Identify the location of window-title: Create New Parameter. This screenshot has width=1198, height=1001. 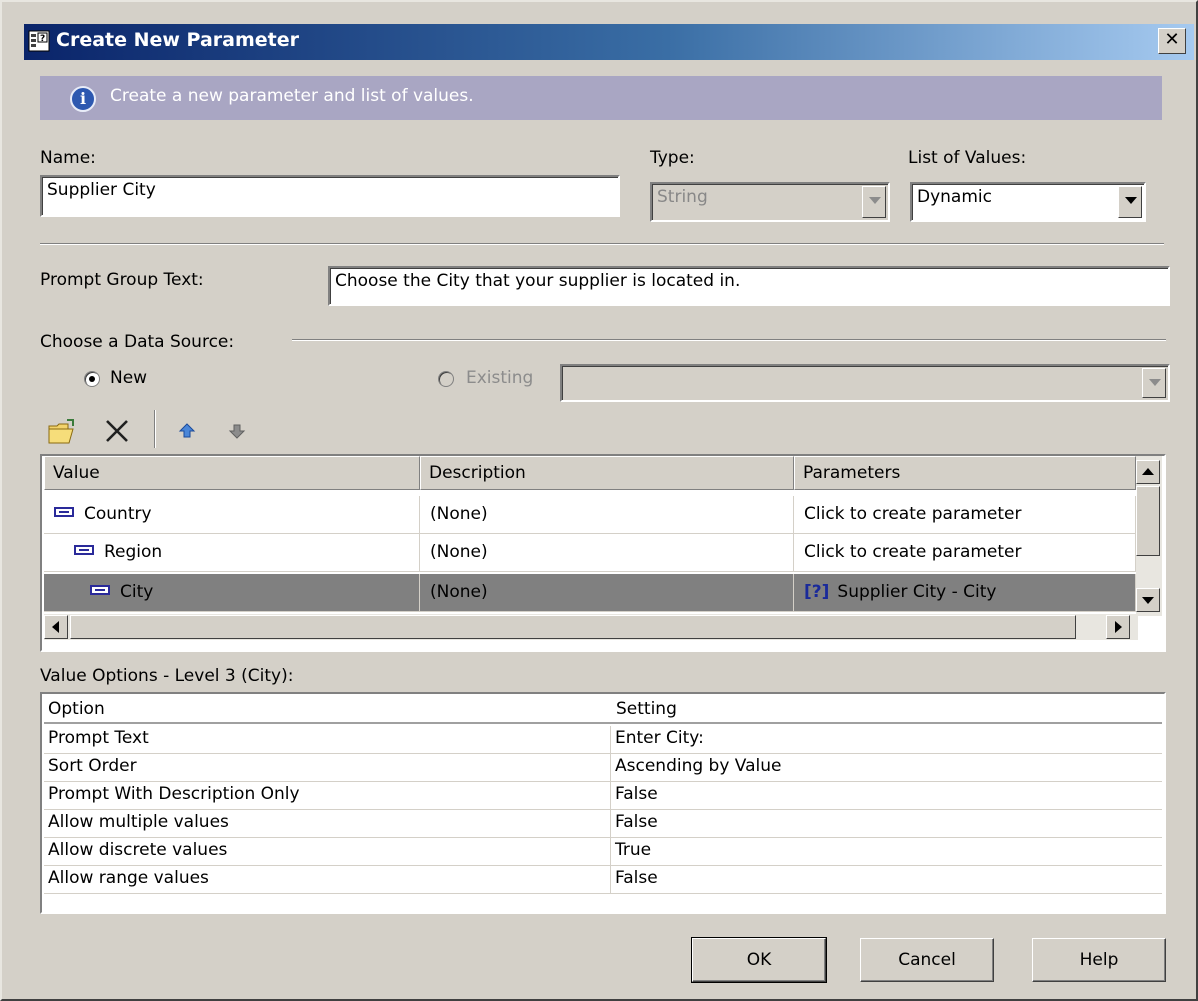
(178, 40).